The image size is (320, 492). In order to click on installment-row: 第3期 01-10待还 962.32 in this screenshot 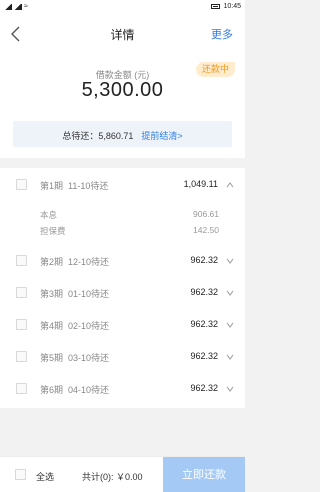, I will do `click(122, 292)`.